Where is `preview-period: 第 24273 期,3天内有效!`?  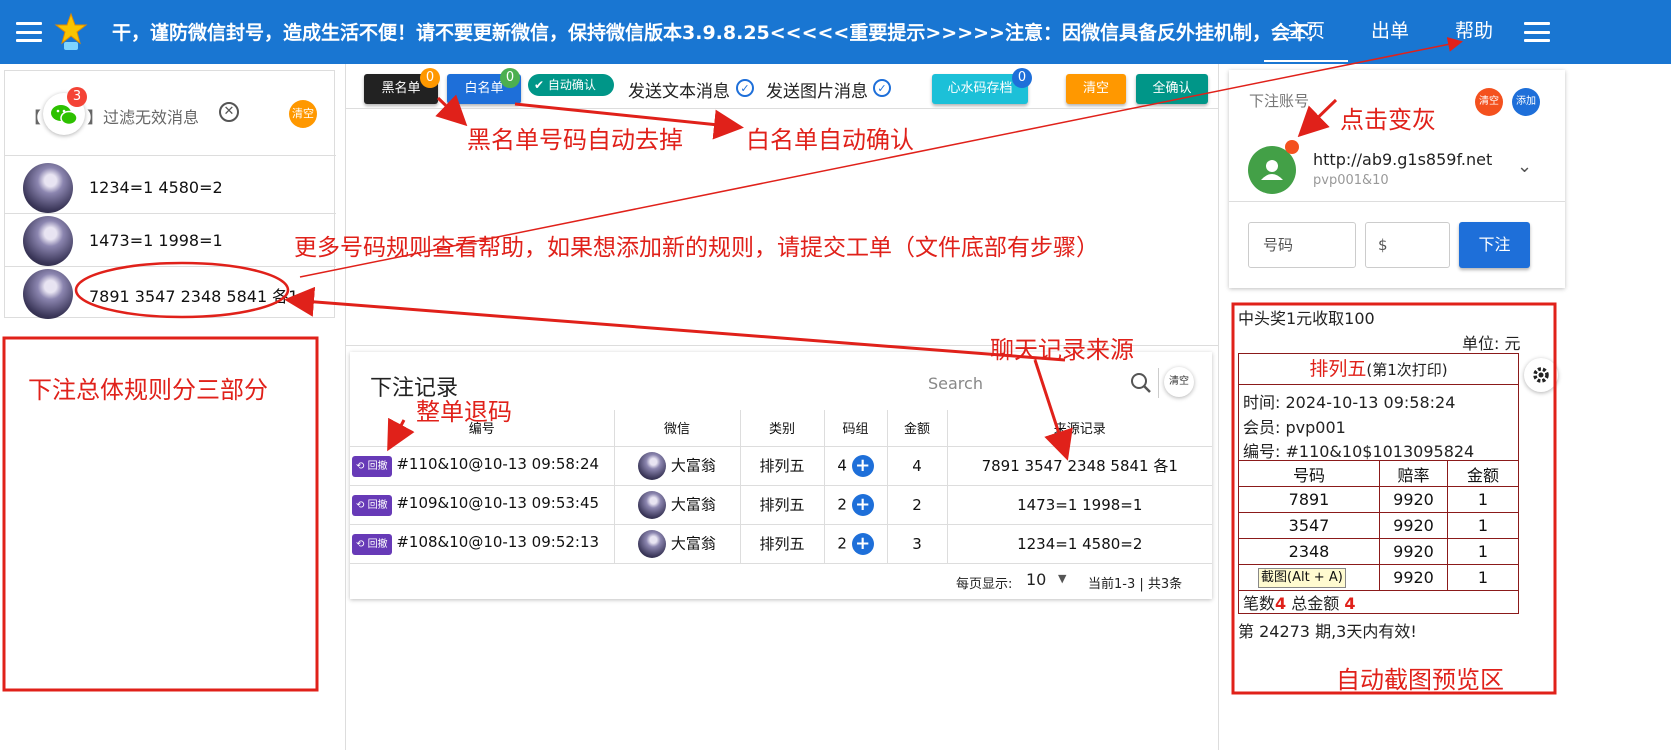 preview-period: 第 24273 期,3天内有效! is located at coordinates (1327, 631).